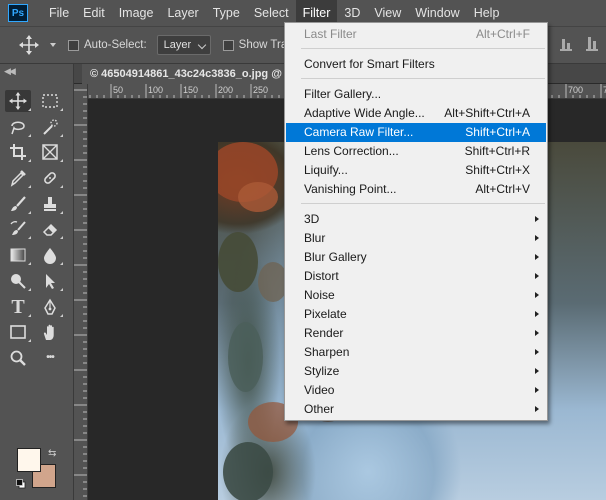 The image size is (606, 500). I want to click on frame-tool-icon, so click(50, 152).